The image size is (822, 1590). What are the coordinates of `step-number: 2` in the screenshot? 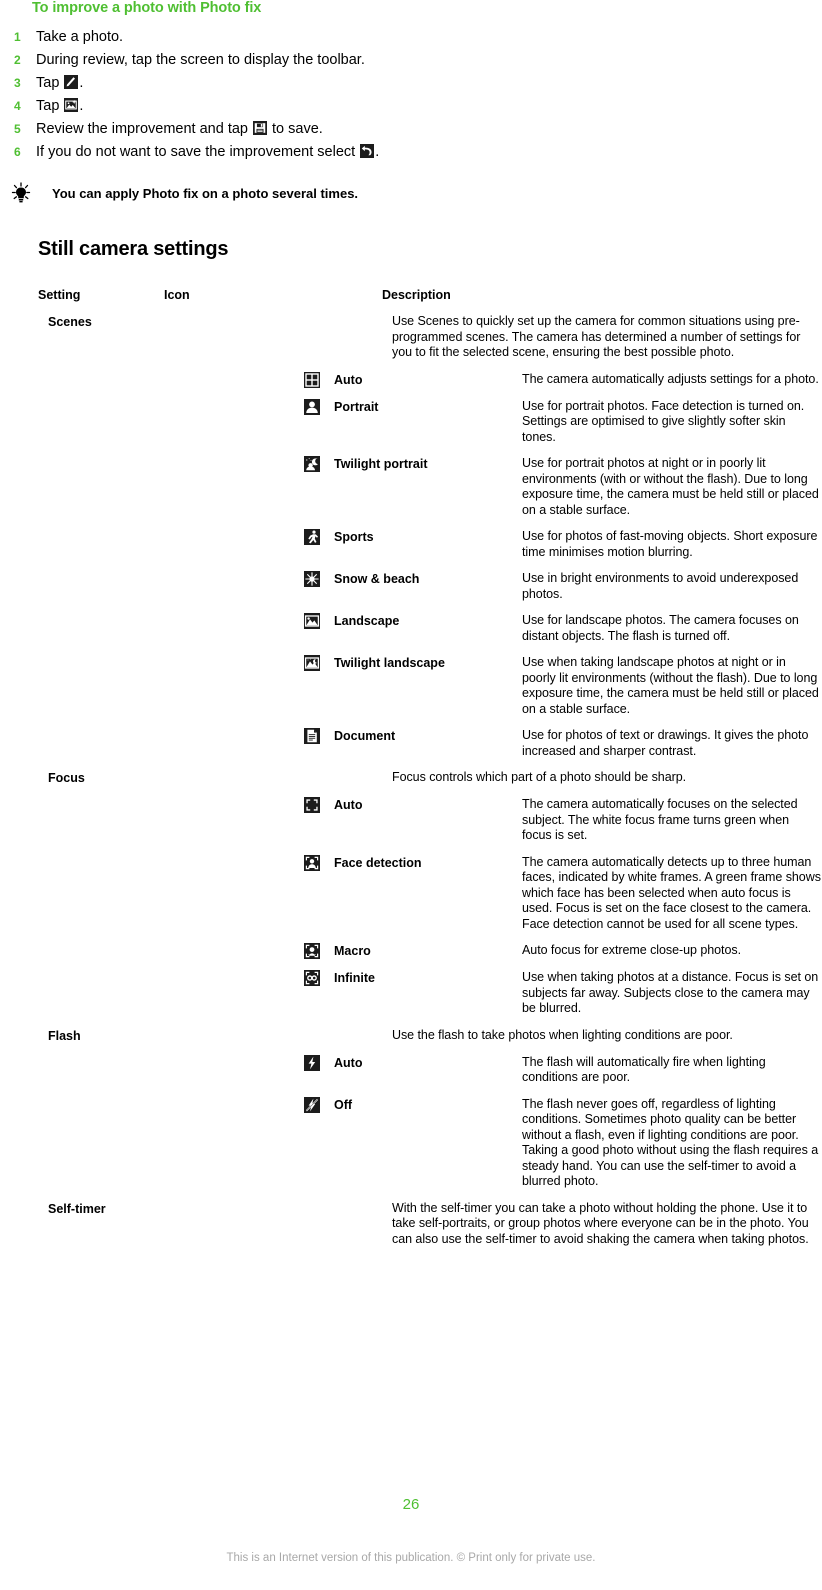 It's located at (17, 60).